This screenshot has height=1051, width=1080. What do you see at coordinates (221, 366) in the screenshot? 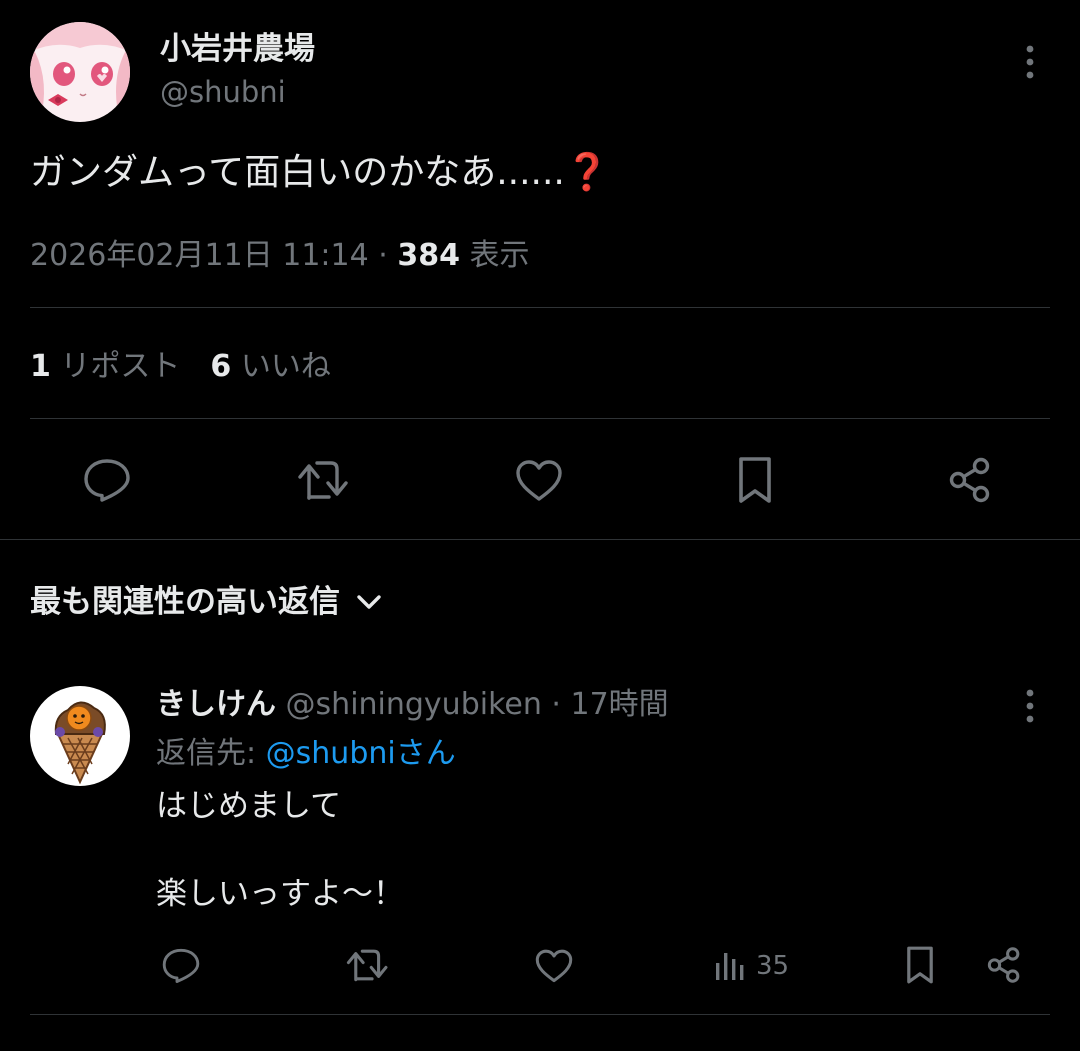
I see `likes-count: 6` at bounding box center [221, 366].